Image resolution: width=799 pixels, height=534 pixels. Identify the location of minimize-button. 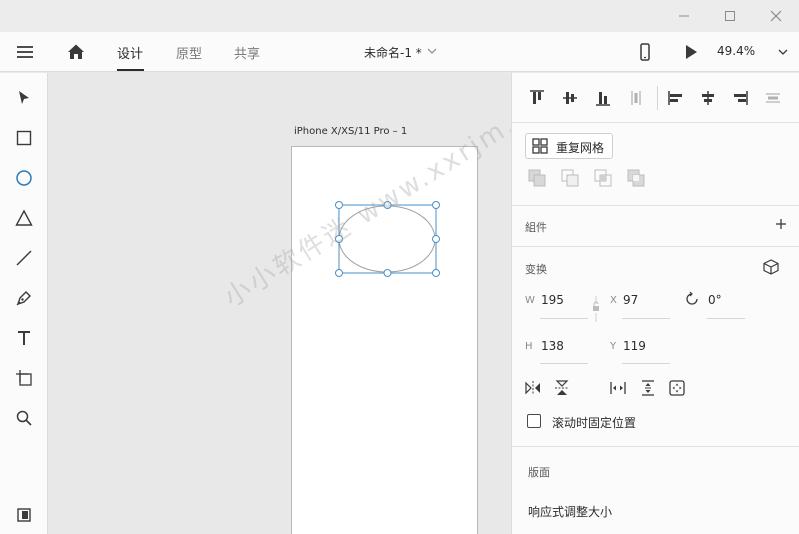
(684, 16).